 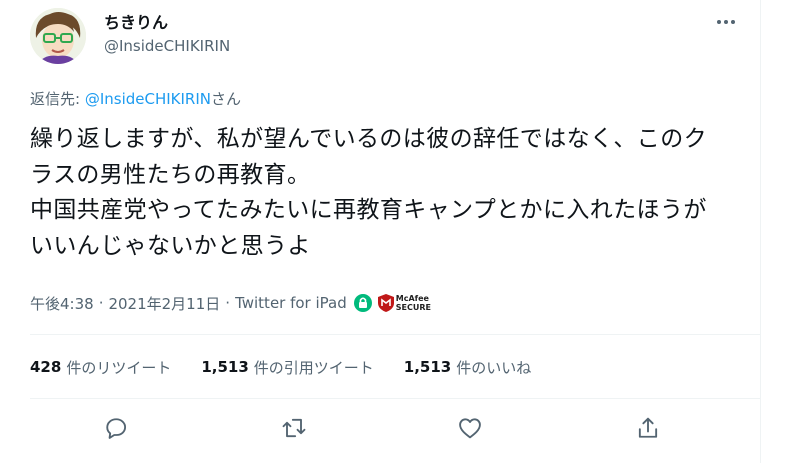 What do you see at coordinates (494, 367) in the screenshot?
I see `likes-label: 件のいいね` at bounding box center [494, 367].